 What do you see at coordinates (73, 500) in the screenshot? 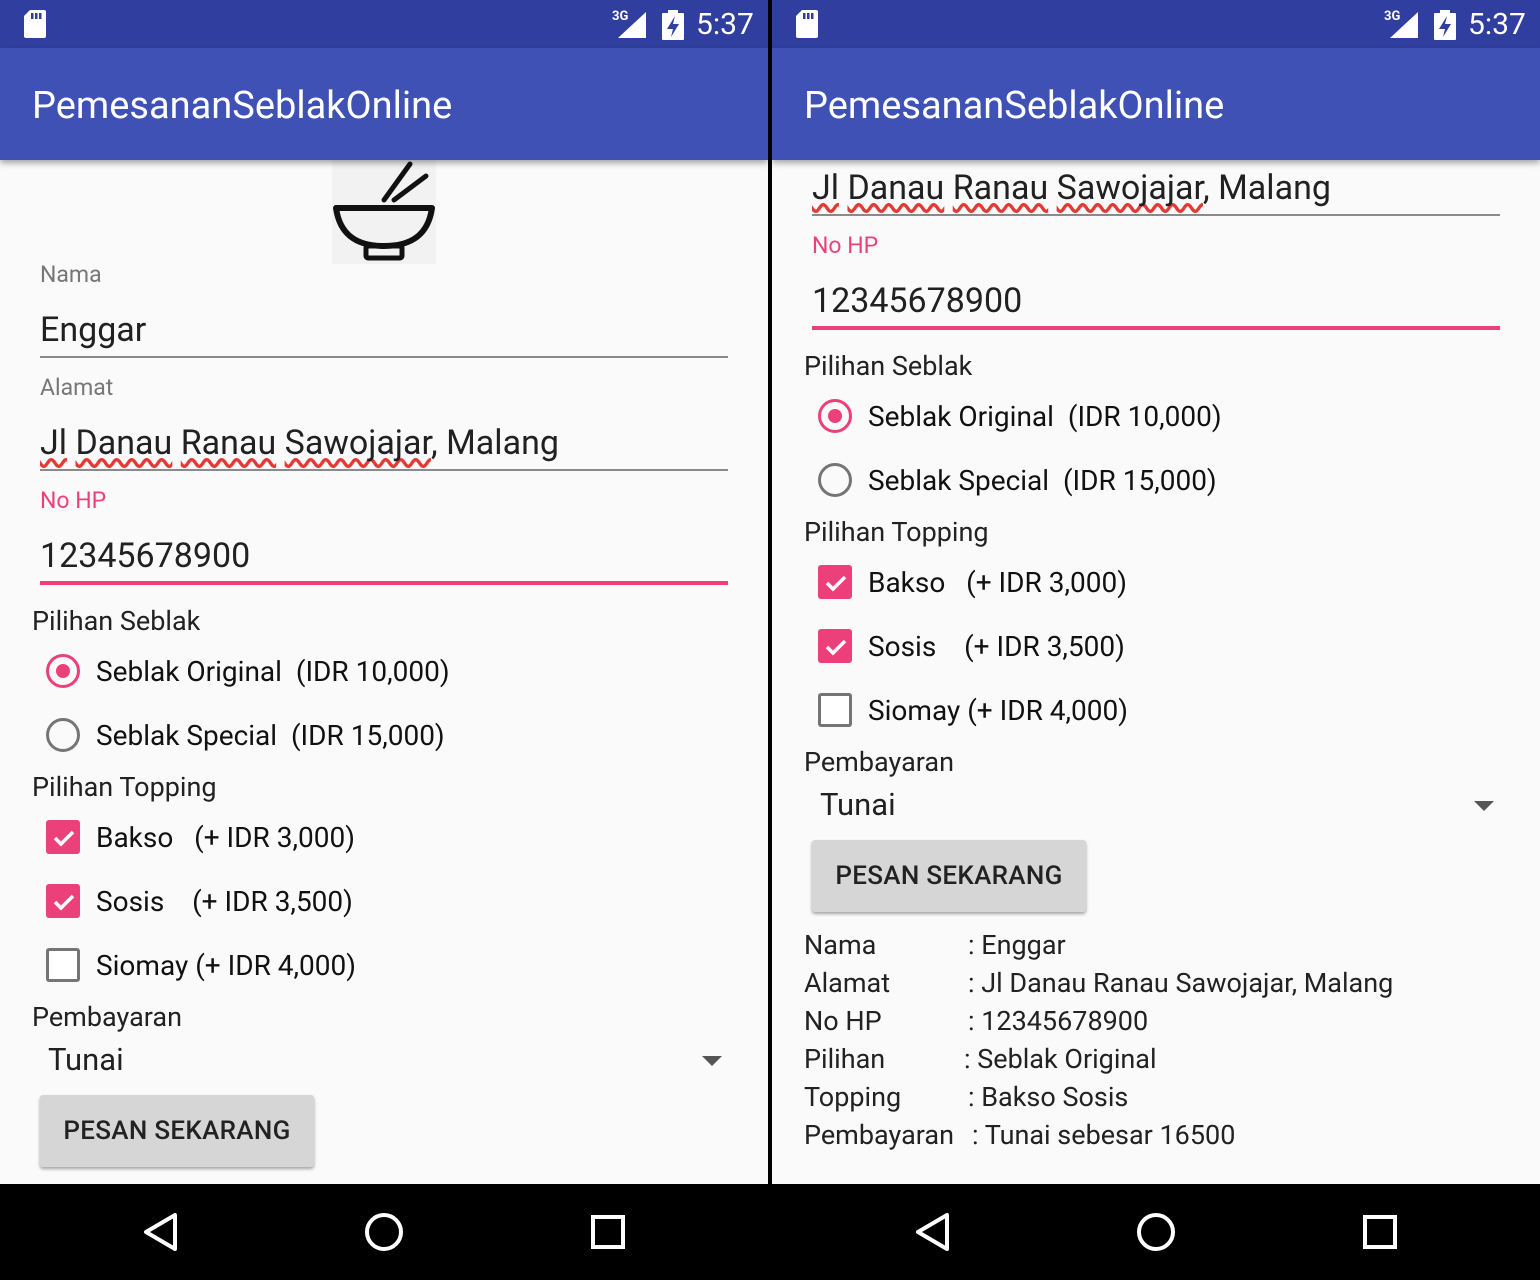
I see `phone-label: No HP` at bounding box center [73, 500].